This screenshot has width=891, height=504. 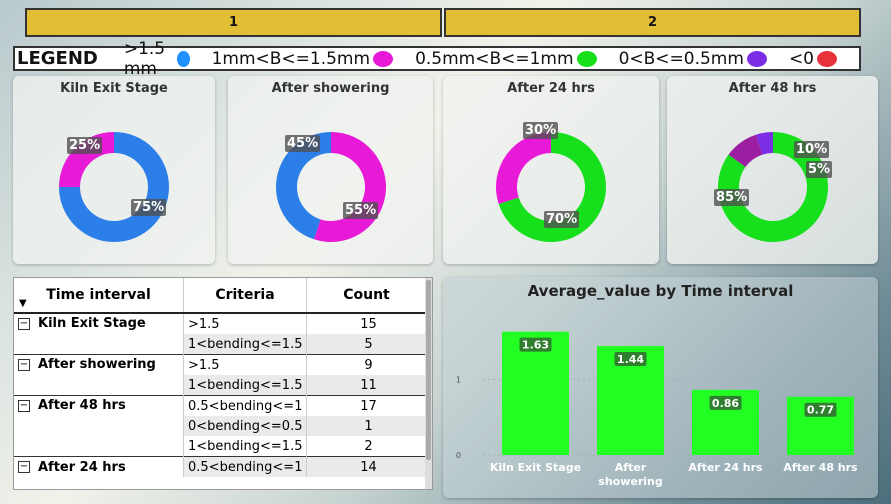 What do you see at coordinates (630, 359) in the screenshot?
I see `data-label: 1.44` at bounding box center [630, 359].